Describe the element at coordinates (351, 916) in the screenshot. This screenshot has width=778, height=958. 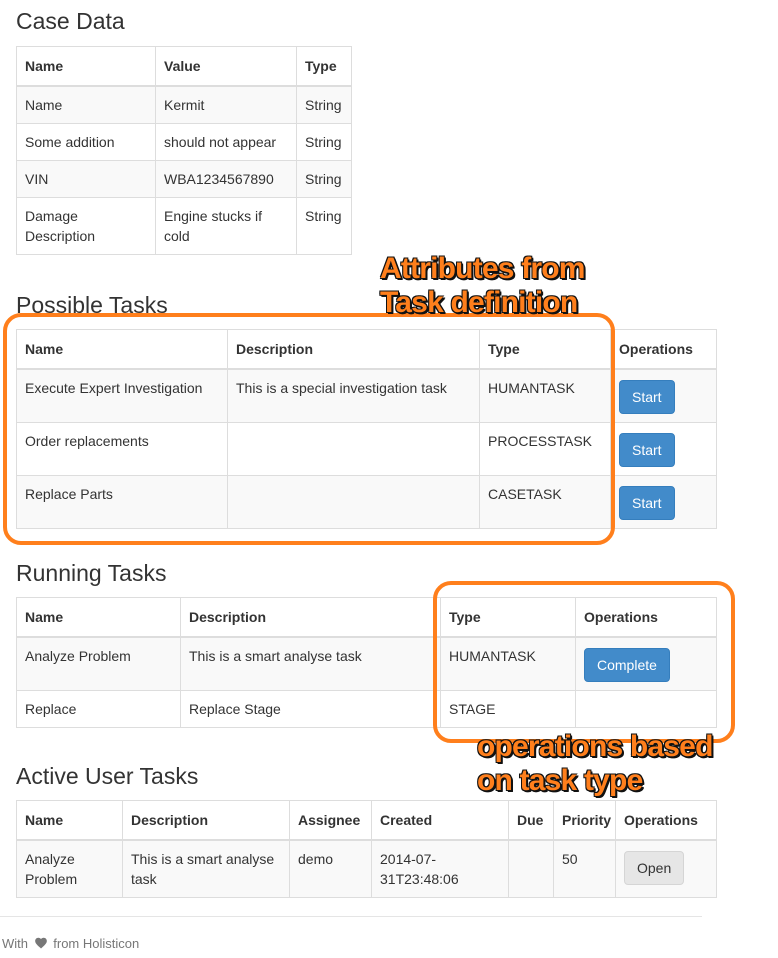
I see `footer-divider` at that location.